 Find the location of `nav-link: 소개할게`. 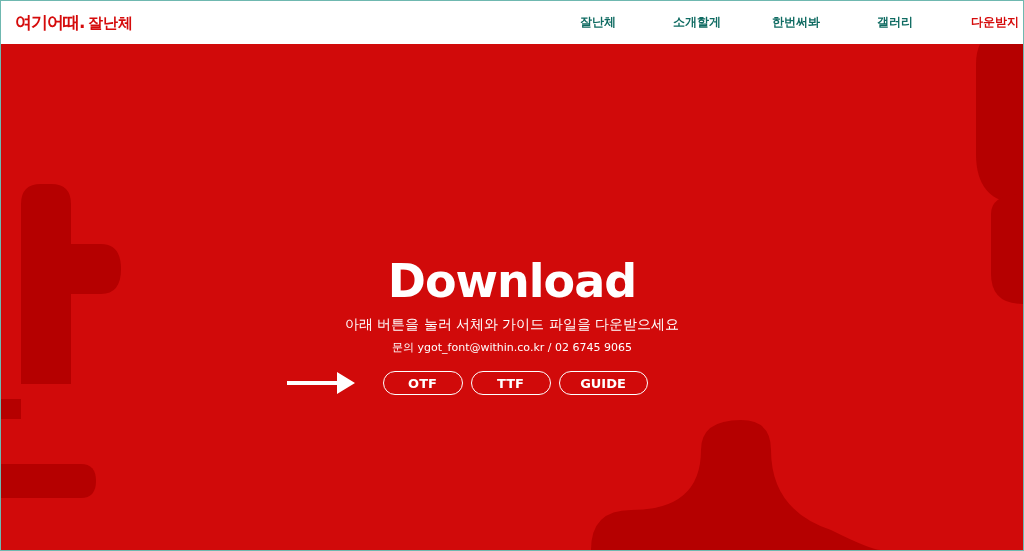

nav-link: 소개할게 is located at coordinates (696, 22).